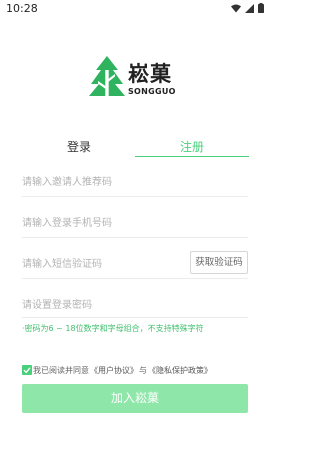 The width and height of the screenshot is (320, 450). Describe the element at coordinates (143, 370) in the screenshot. I see `agreement-conjunction: 与` at that location.